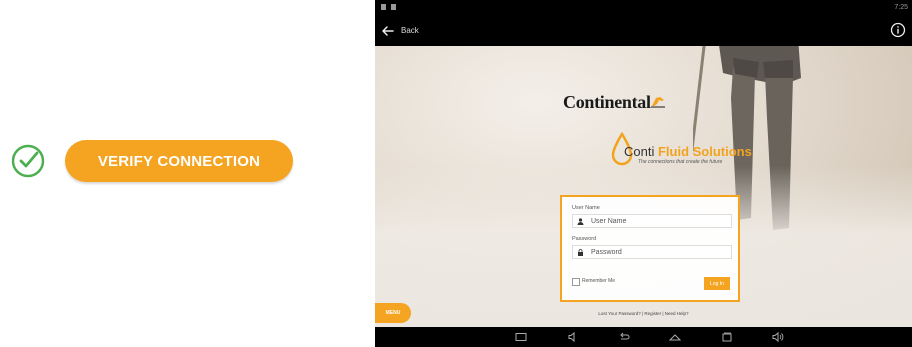  What do you see at coordinates (584, 239) in the screenshot?
I see `password-label: Password` at bounding box center [584, 239].